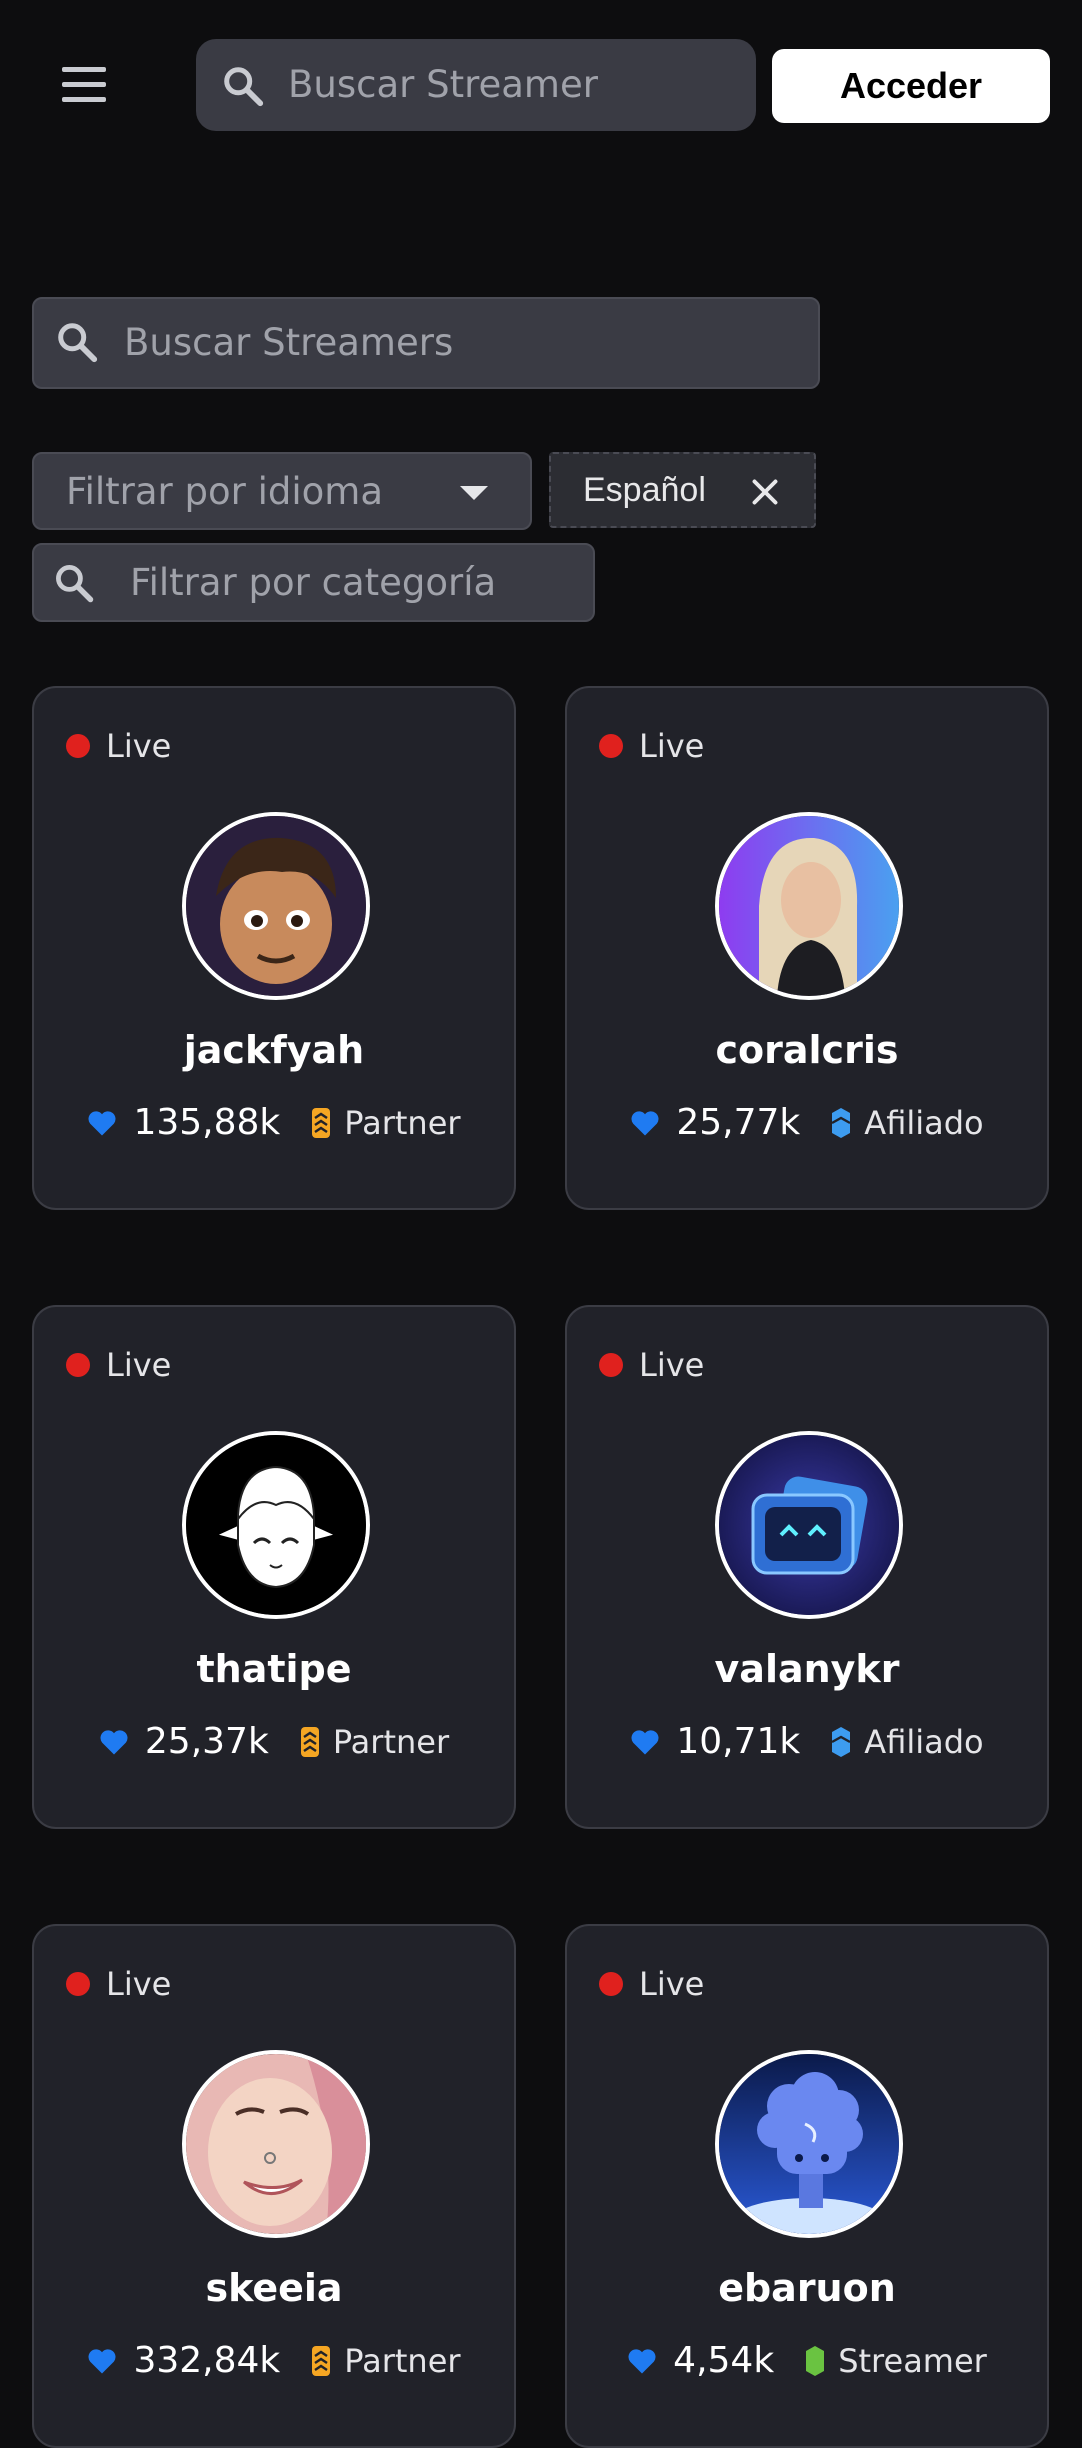  Describe the element at coordinates (289, 342) in the screenshot. I see `streamer-search-placeholder: Buscar Streamers` at that location.